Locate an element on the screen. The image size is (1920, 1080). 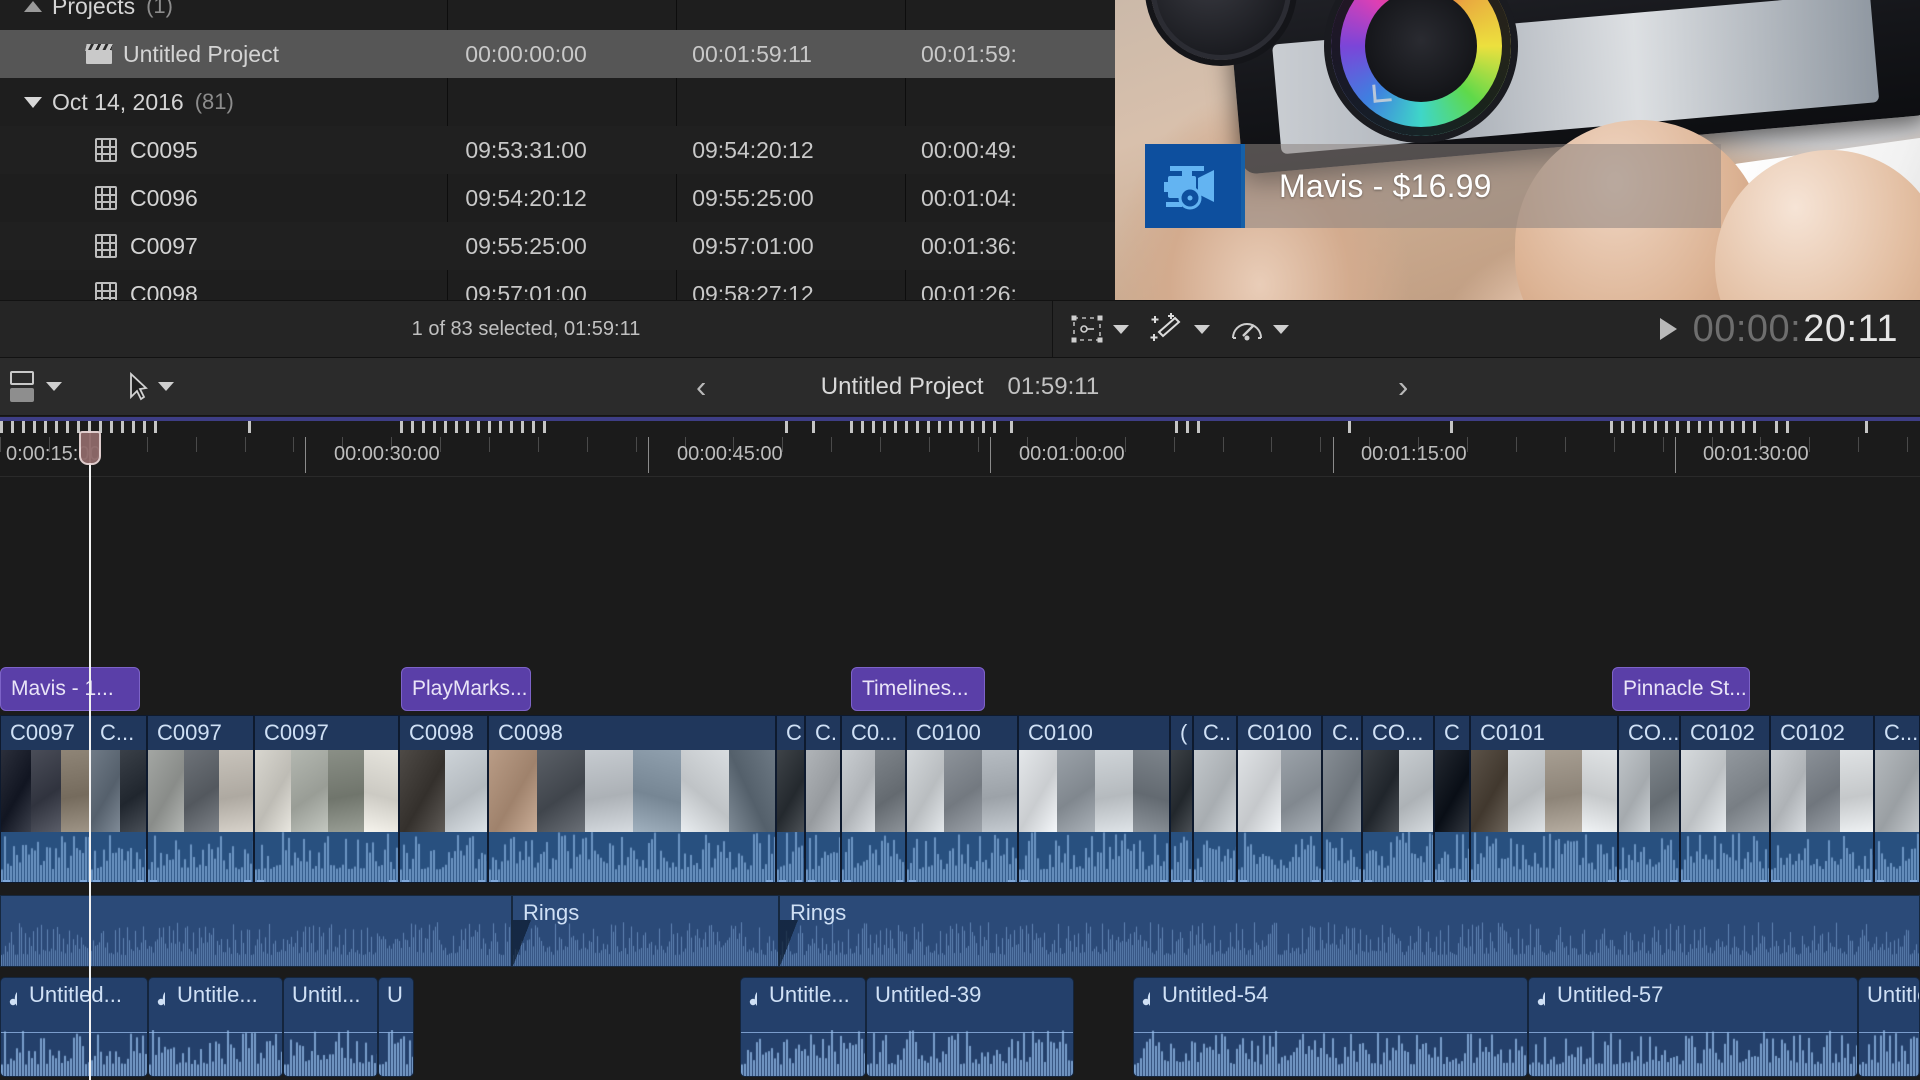
retime-tool-button is located at coordinates (1259, 329).